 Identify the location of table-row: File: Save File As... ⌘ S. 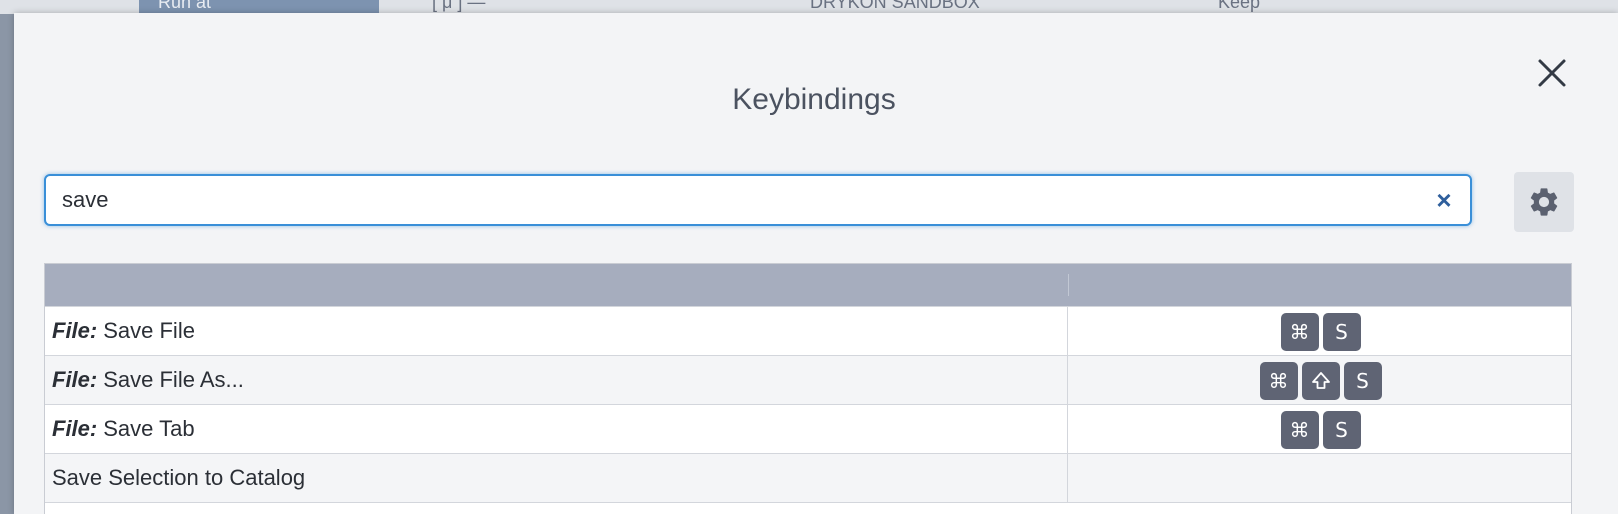
(808, 379).